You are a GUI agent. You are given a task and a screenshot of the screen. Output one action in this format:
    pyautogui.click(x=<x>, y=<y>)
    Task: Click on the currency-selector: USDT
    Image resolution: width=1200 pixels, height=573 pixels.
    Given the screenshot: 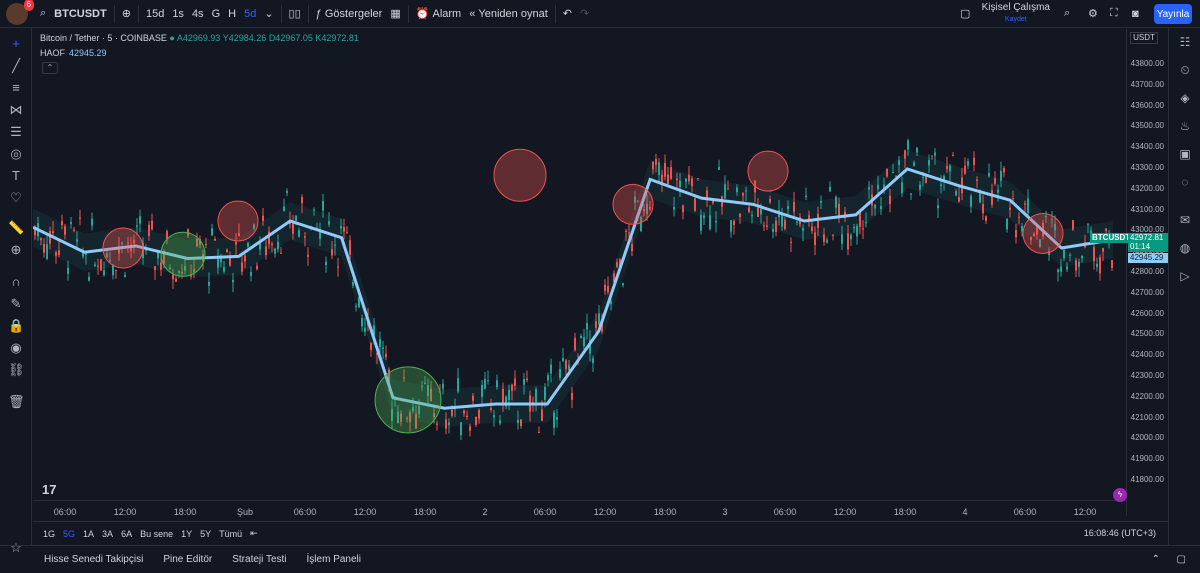 What is the action you would take?
    pyautogui.click(x=1144, y=38)
    